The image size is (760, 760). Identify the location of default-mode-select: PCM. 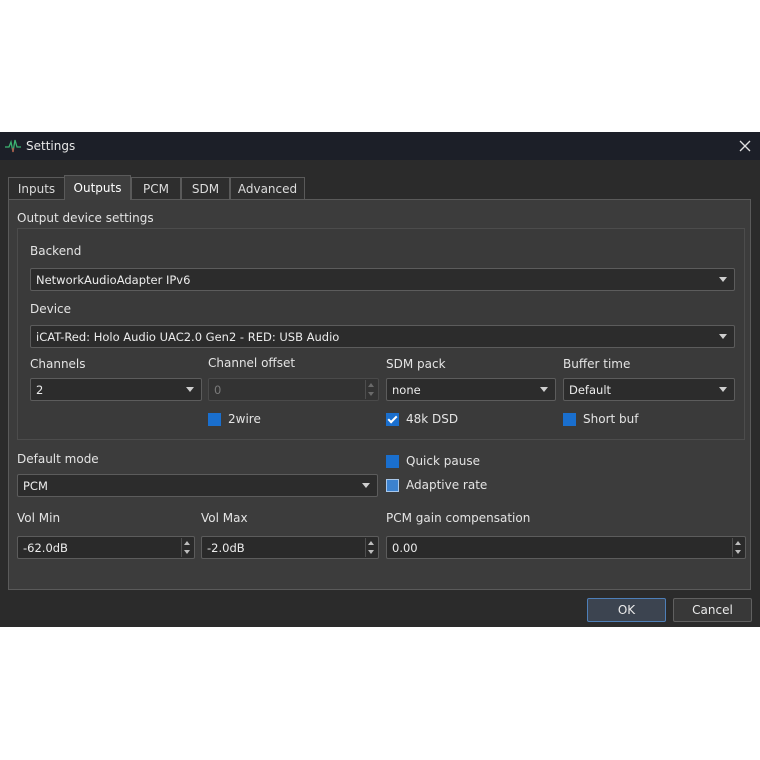
(197, 485).